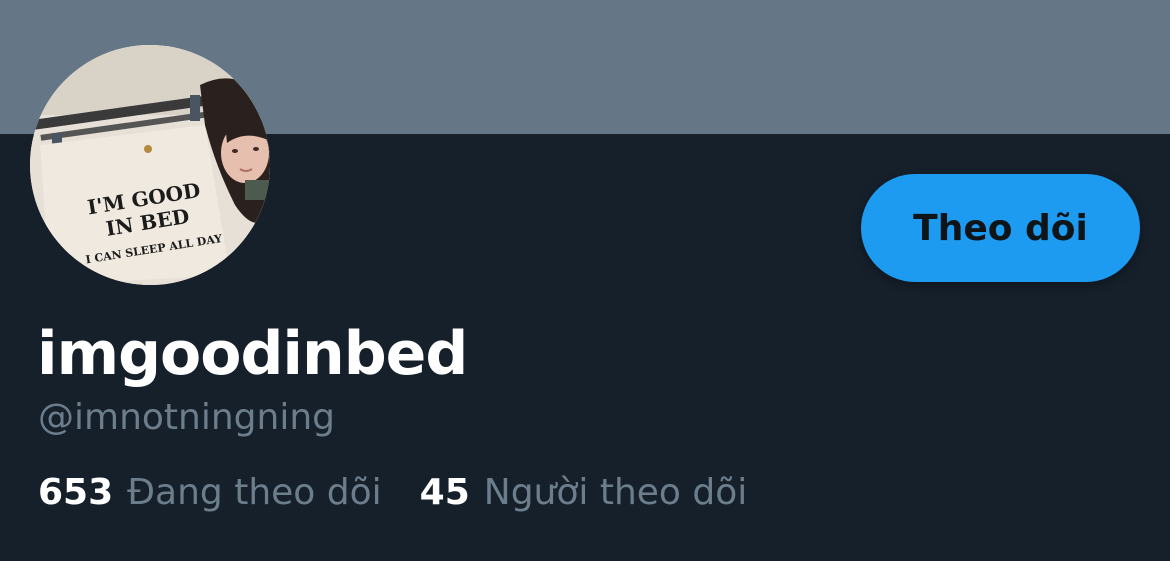 The height and width of the screenshot is (561, 1170). Describe the element at coordinates (444, 492) in the screenshot. I see `followers-count: 45` at that location.